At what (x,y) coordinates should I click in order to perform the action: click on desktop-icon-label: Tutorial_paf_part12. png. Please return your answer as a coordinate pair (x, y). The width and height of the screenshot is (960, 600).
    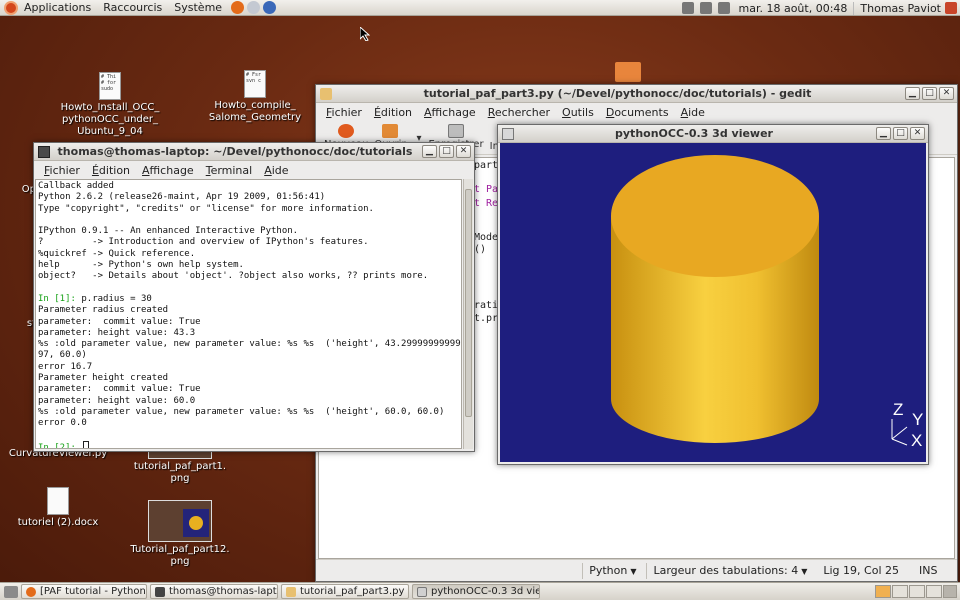
    Looking at the image, I should click on (180, 555).